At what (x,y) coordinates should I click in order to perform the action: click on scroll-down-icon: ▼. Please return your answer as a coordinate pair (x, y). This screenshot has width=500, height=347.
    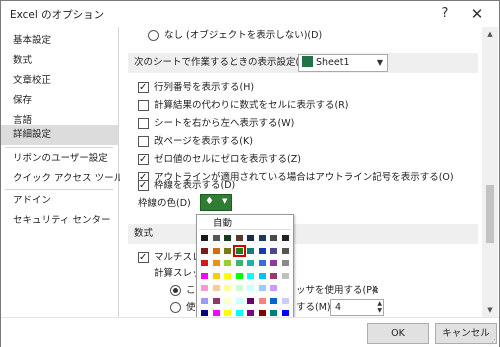
    Looking at the image, I should click on (490, 310).